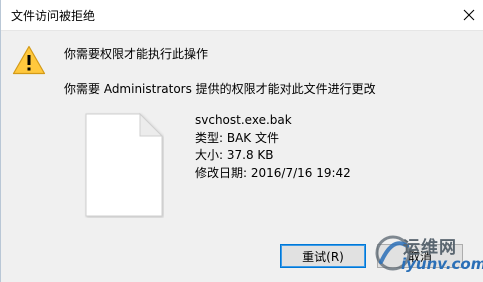 This screenshot has width=483, height=282. Describe the element at coordinates (124, 164) in the screenshot. I see `file-icon` at that location.